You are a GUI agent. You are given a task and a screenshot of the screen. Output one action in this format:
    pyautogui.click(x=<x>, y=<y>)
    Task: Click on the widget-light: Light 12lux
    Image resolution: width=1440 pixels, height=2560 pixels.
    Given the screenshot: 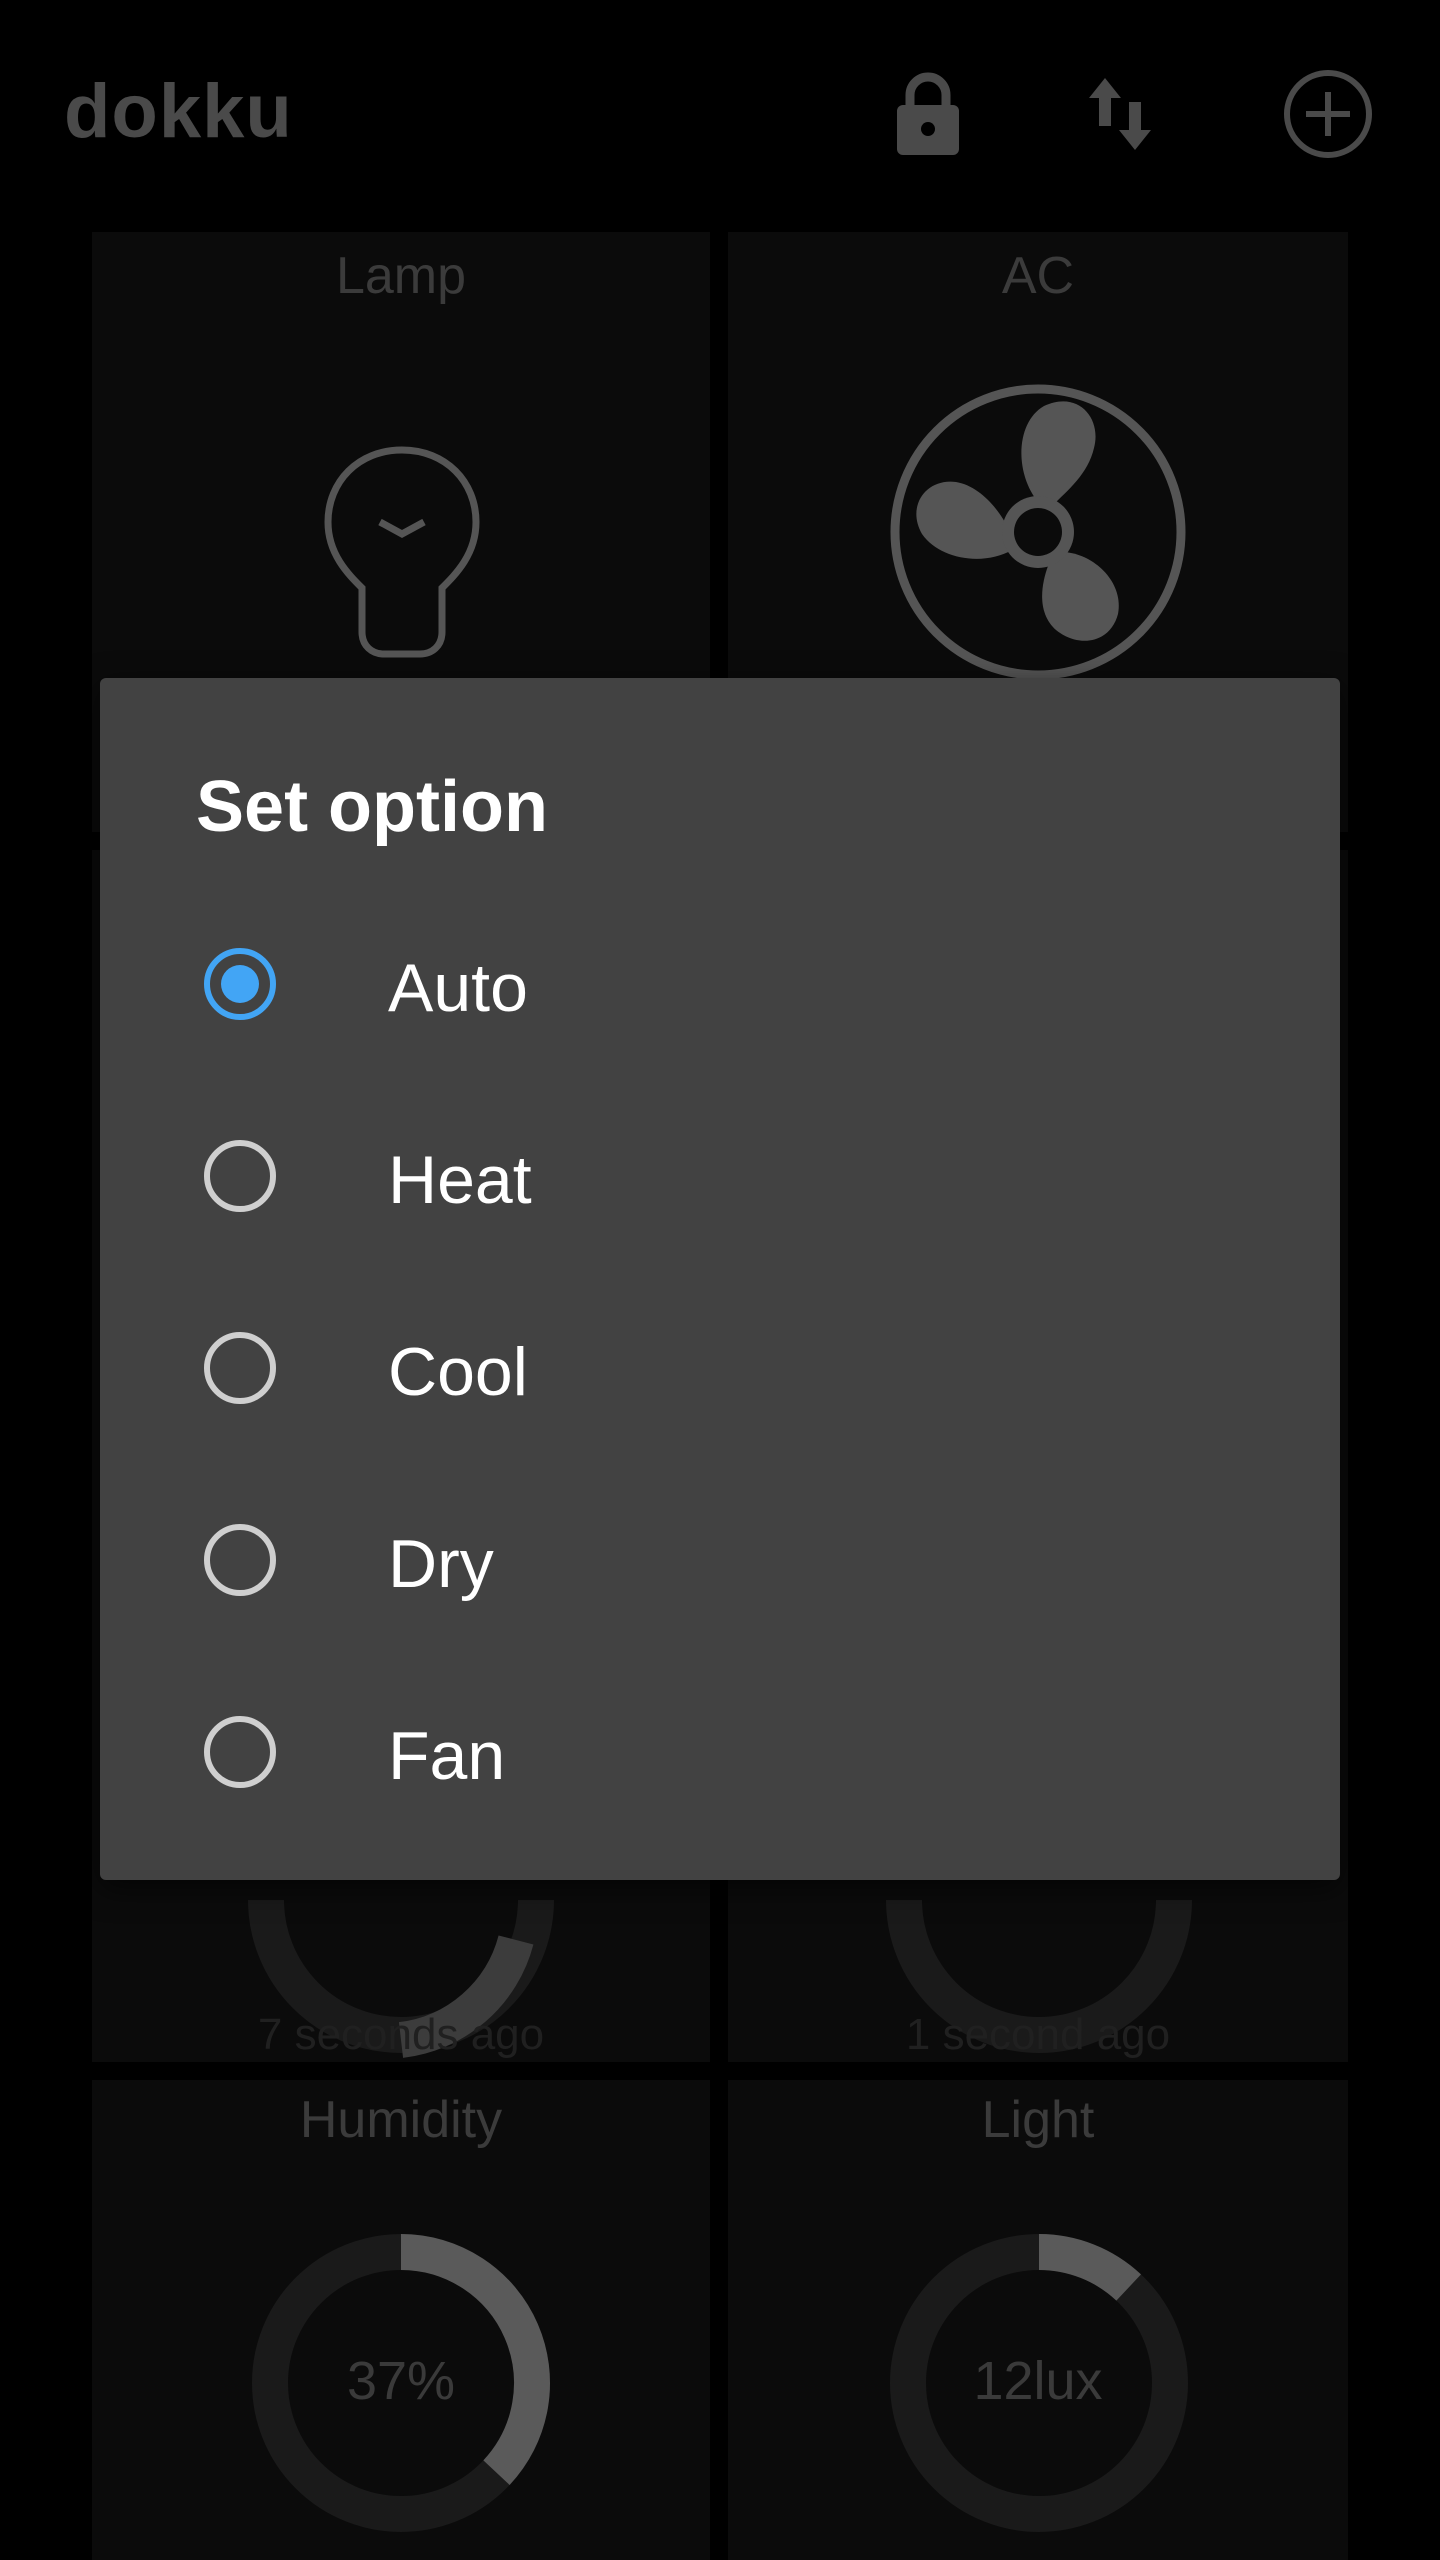 What is the action you would take?
    pyautogui.click(x=1038, y=2320)
    